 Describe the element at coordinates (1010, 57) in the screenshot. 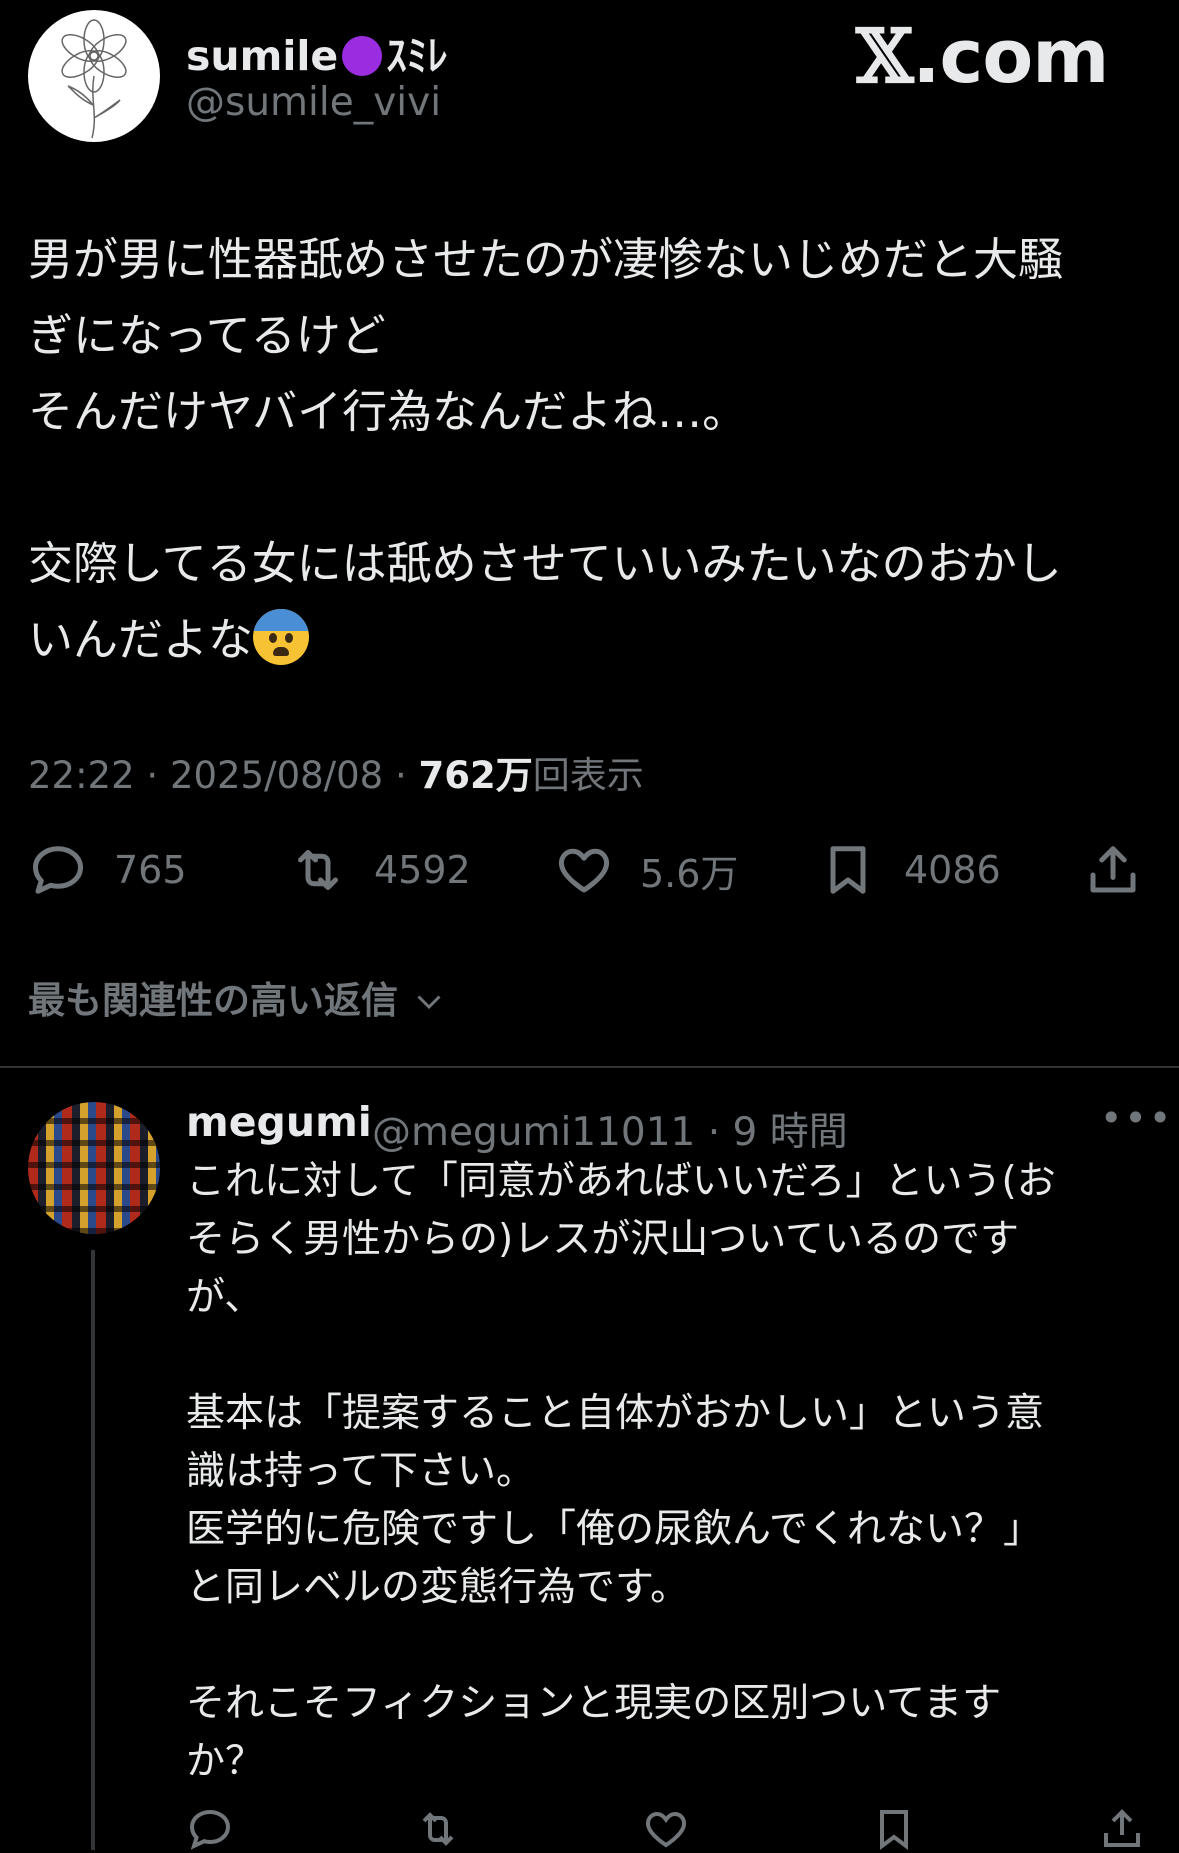

I see `watermark-domain: .com` at that location.